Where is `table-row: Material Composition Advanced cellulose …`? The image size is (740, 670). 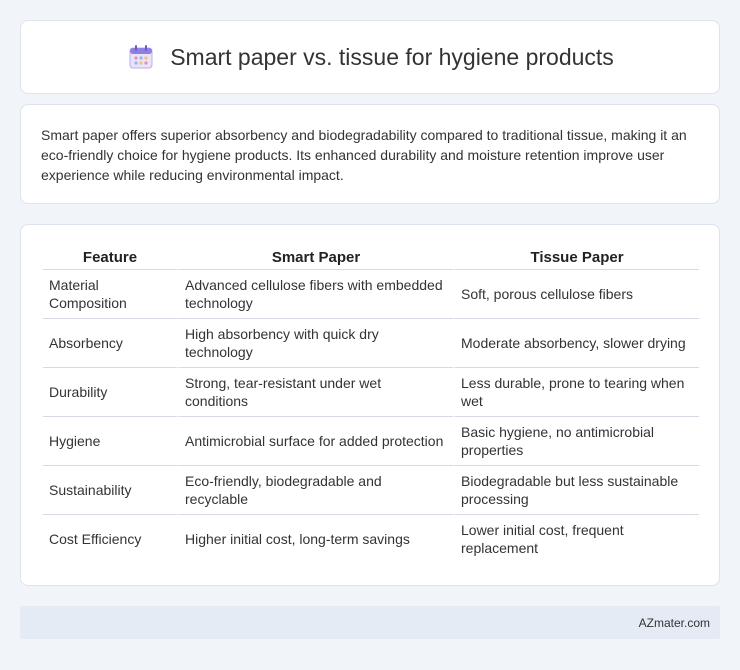 table-row: Material Composition Advanced cellulose … is located at coordinates (371, 293).